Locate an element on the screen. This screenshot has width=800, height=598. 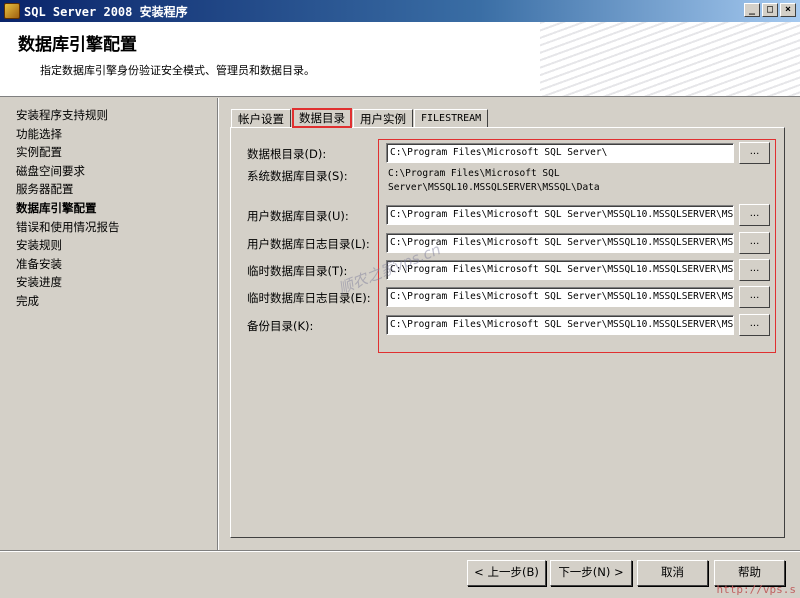
user-db-log-label: 用户数据库日志目录(L): is located at coordinates (308, 244).